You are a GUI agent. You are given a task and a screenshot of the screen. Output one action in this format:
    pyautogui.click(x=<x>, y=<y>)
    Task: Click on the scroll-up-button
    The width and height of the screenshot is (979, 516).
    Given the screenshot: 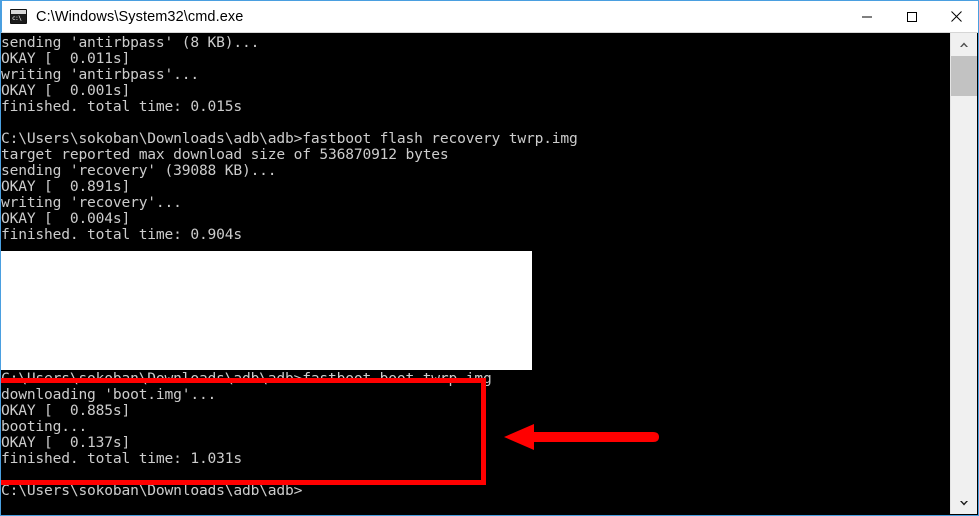 What is the action you would take?
    pyautogui.click(x=964, y=44)
    